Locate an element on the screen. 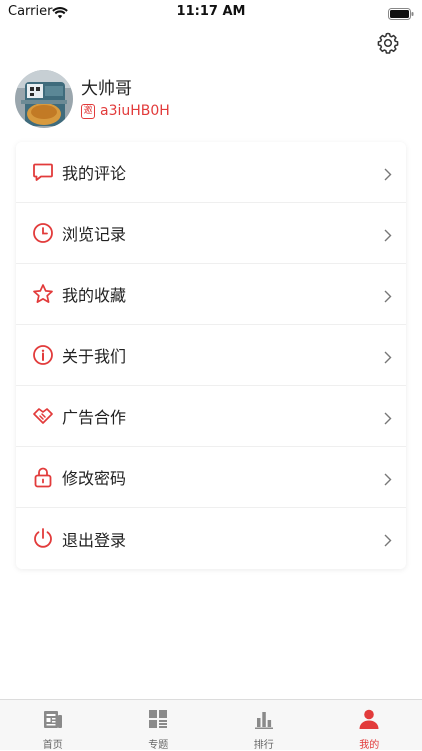  menu-item-comments: 我的评论 is located at coordinates (211, 172).